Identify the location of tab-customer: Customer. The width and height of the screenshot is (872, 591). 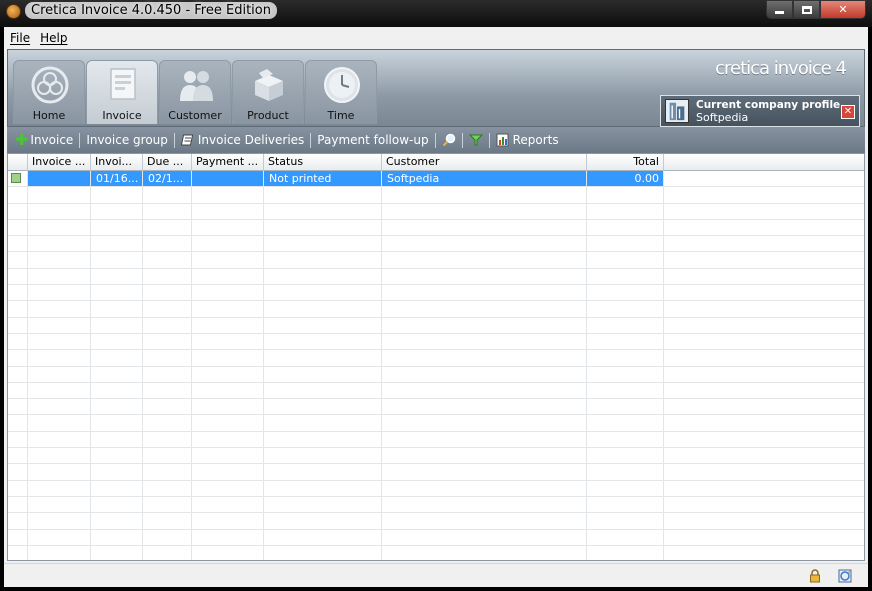
(195, 92).